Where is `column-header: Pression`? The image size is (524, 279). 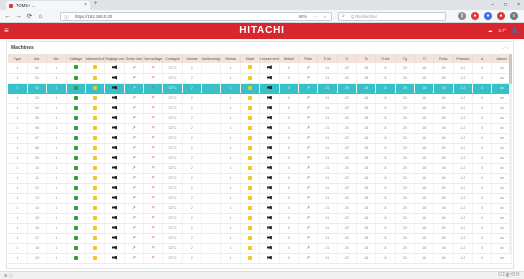 column-header: Pression is located at coordinates (463, 58).